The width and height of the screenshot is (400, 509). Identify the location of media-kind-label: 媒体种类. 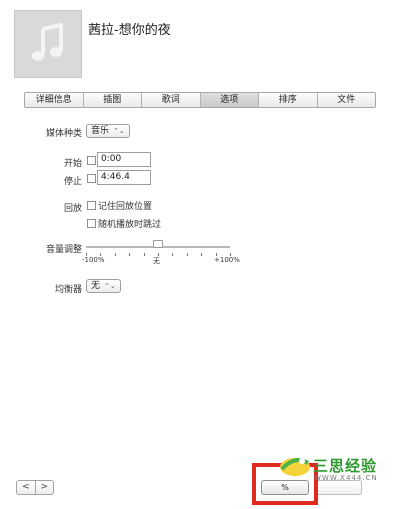
(63, 134).